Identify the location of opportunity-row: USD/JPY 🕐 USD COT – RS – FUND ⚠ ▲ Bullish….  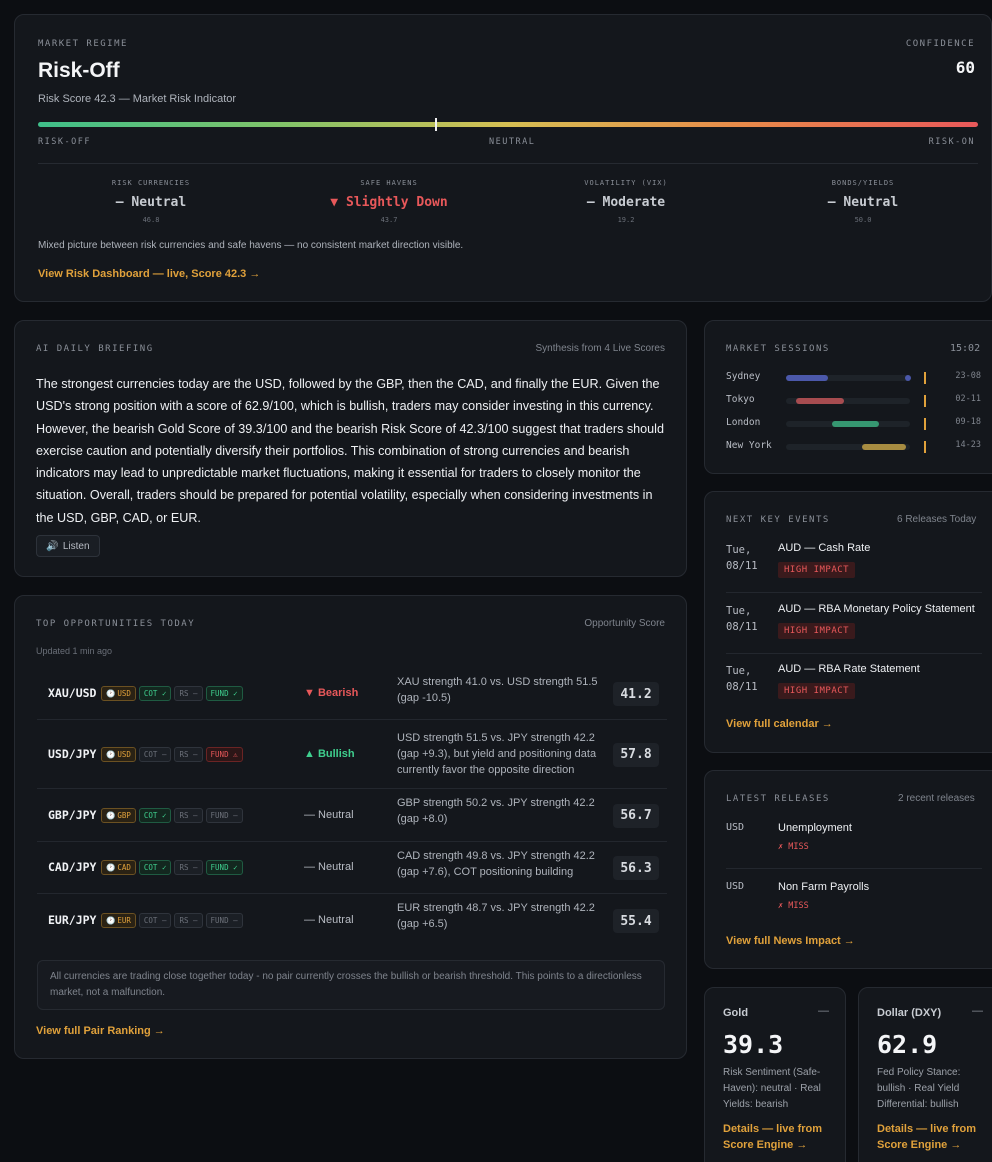
(352, 754).